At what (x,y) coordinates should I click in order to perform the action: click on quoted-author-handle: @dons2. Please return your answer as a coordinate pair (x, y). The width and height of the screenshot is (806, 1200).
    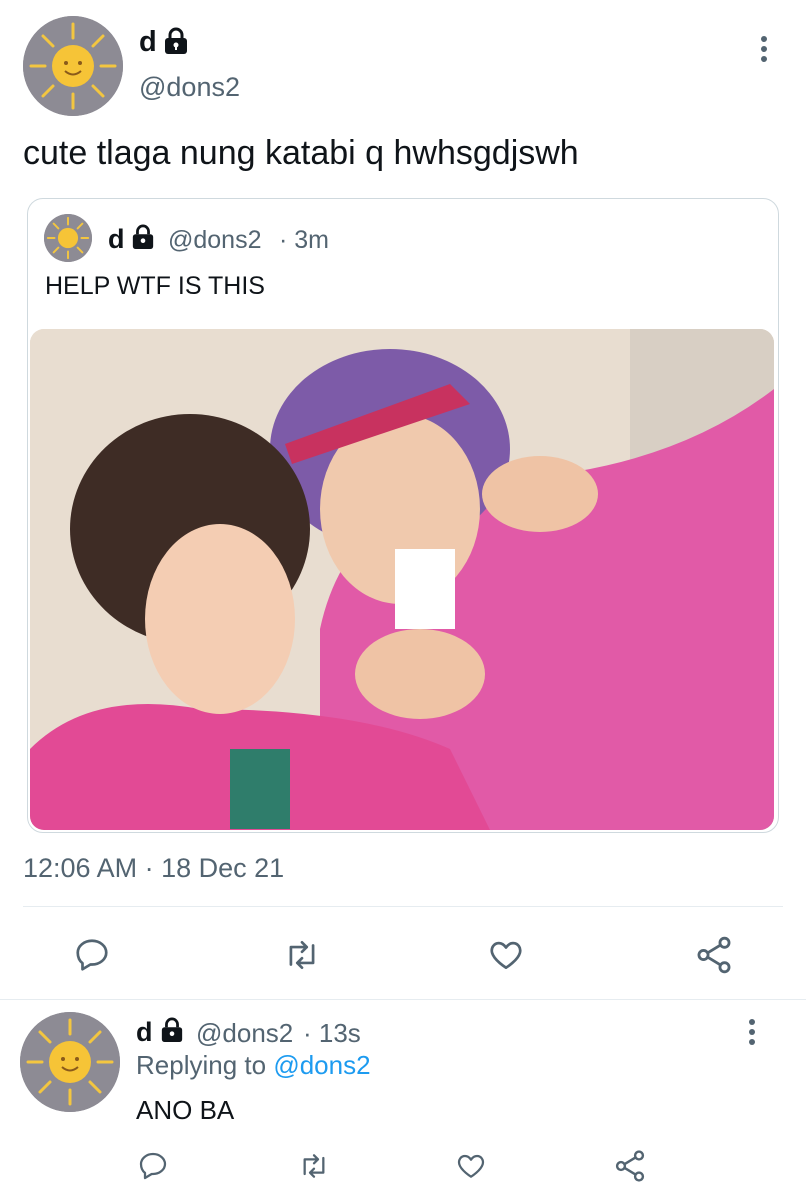
    Looking at the image, I should click on (215, 240).